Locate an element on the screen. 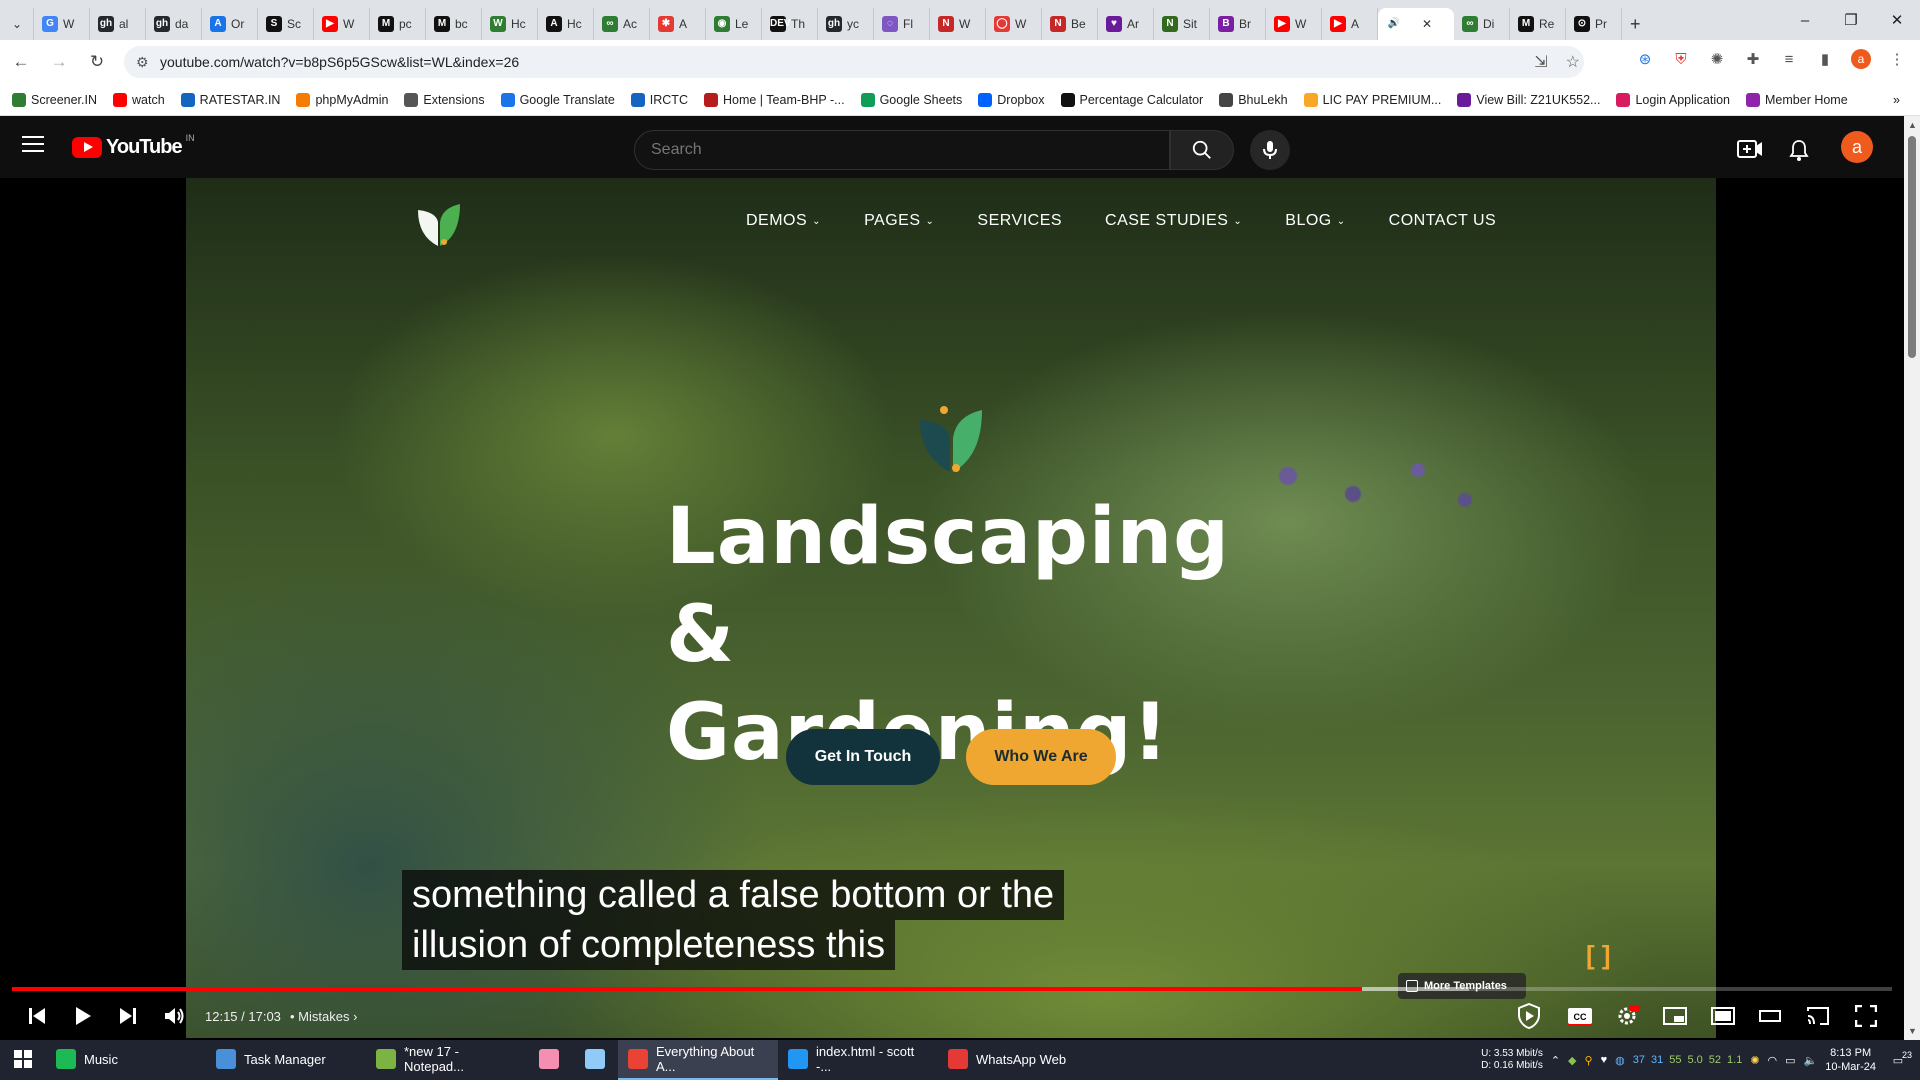 This screenshot has height=1080, width=1920. bookmark-item: BhuLekh is located at coordinates (1253, 99).